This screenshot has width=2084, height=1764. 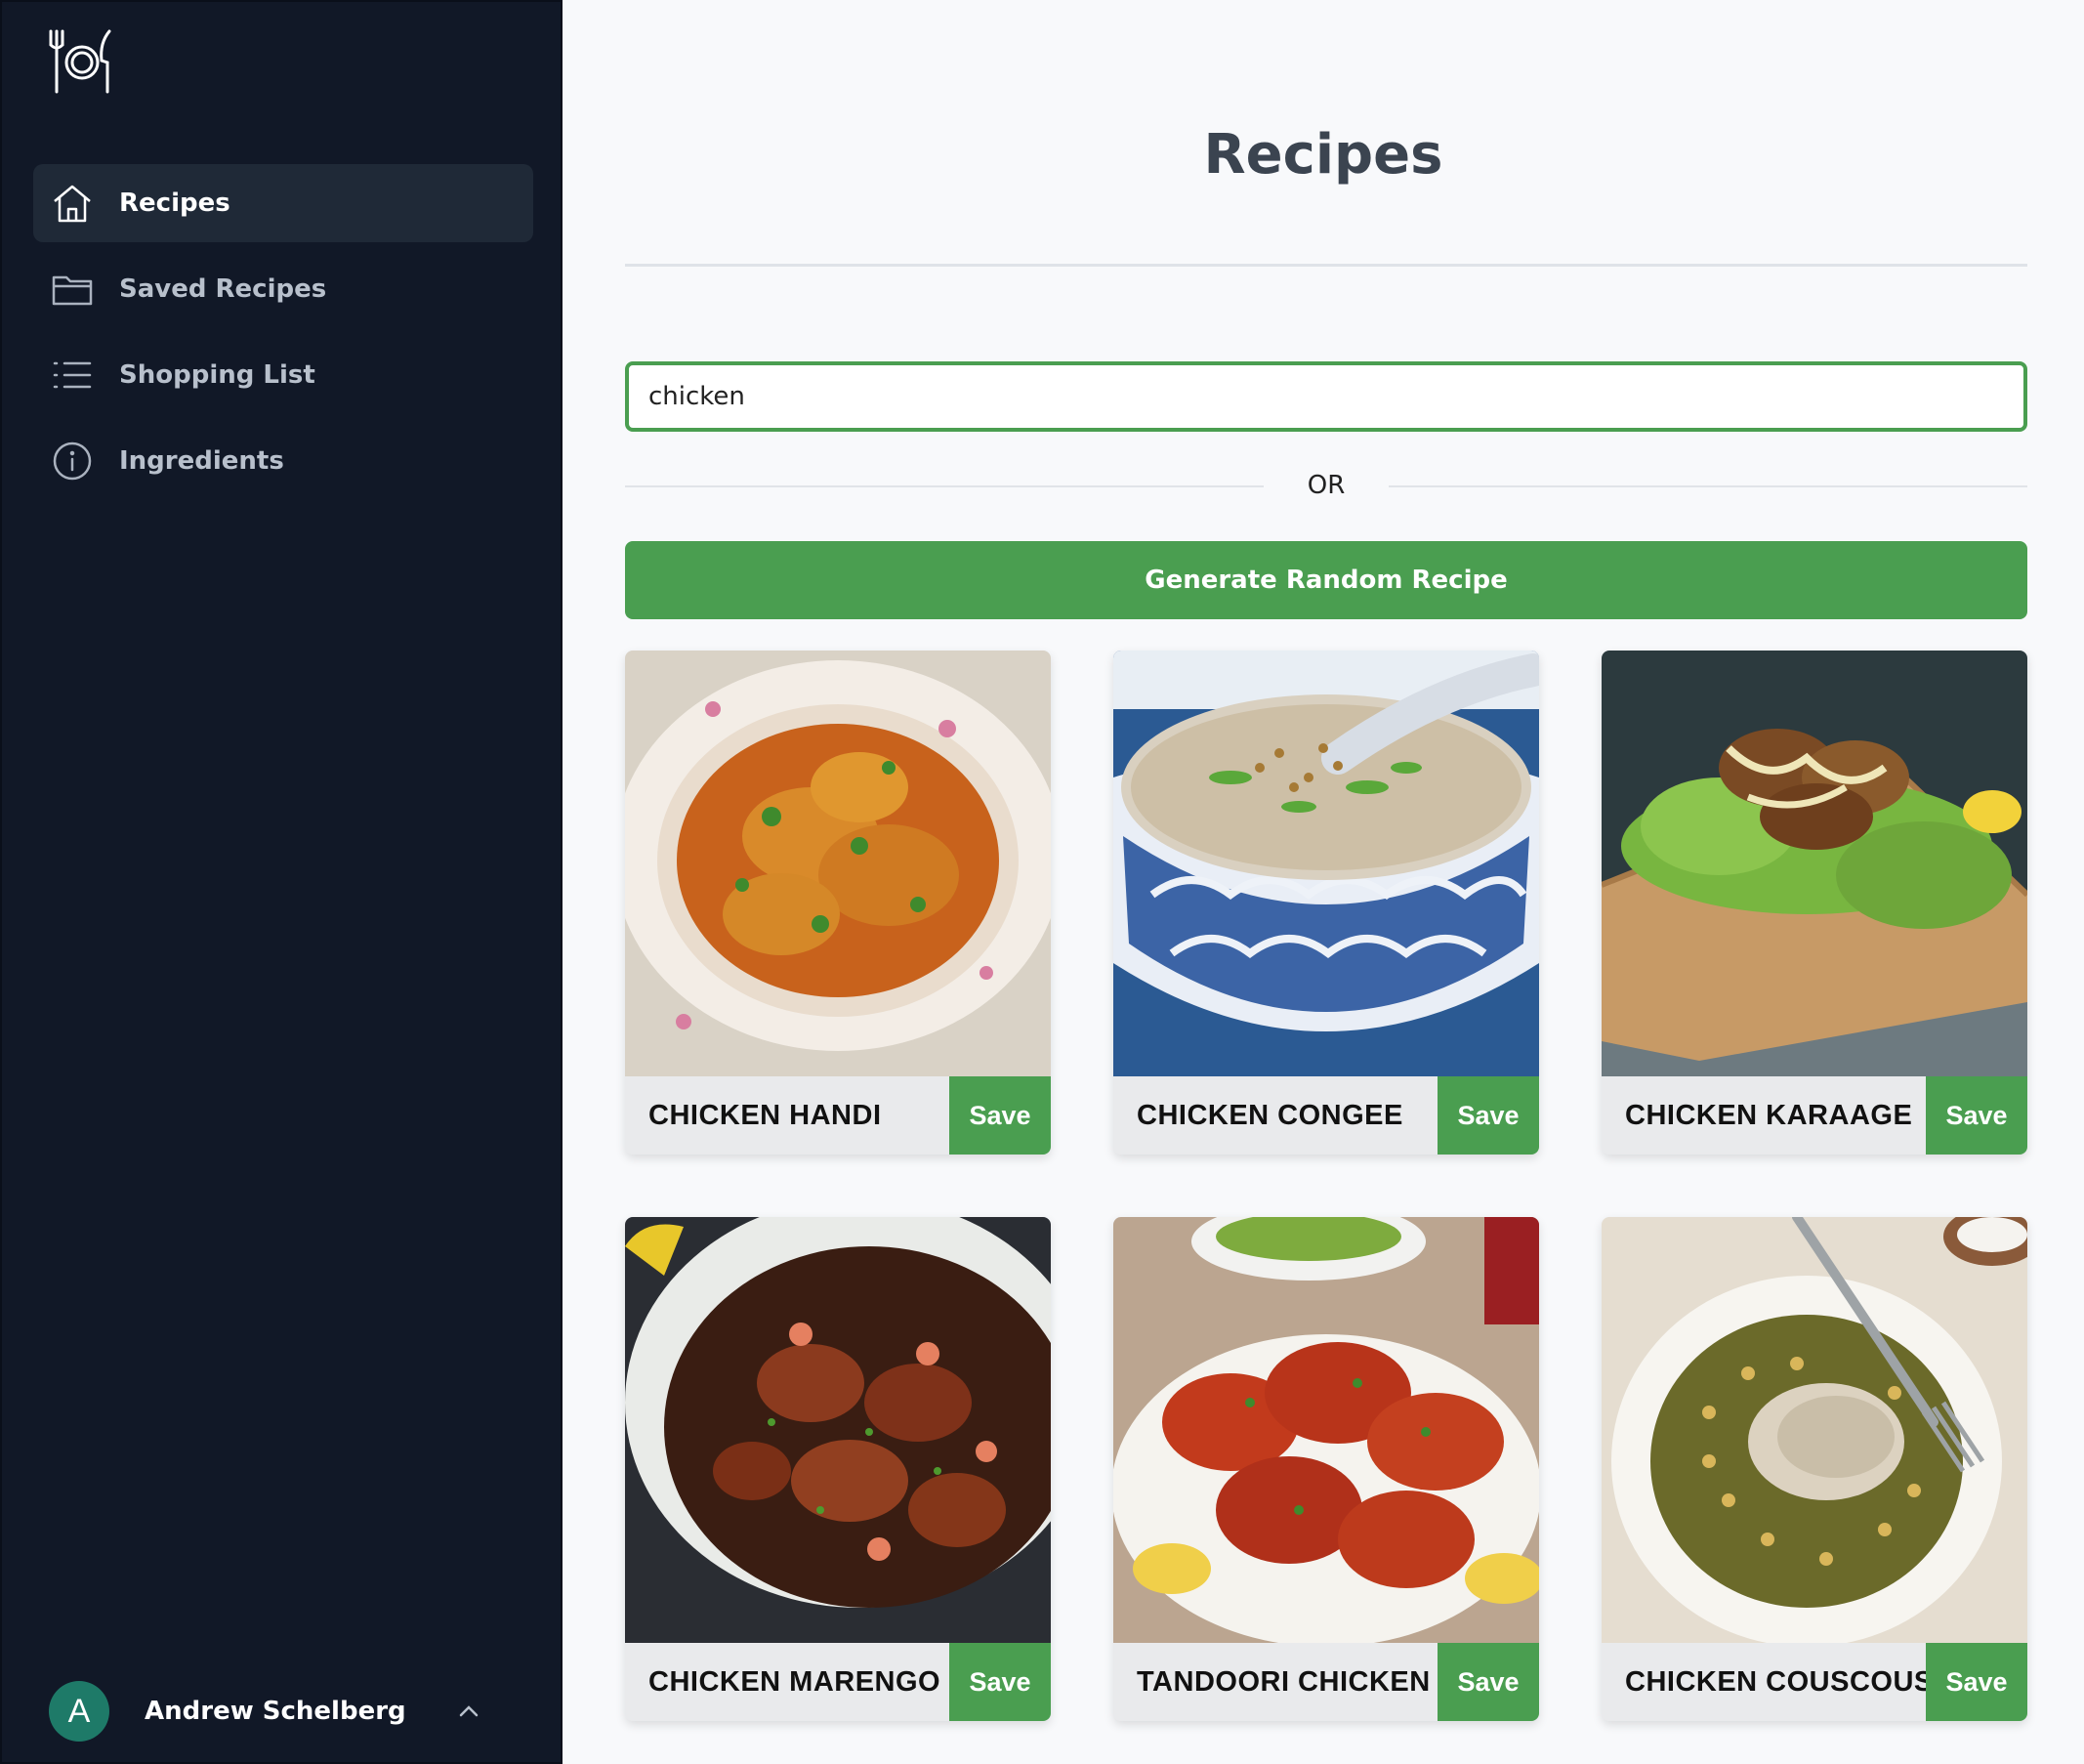 I want to click on recipe-card: CHICKEN MARENGO Save, so click(x=838, y=1469).